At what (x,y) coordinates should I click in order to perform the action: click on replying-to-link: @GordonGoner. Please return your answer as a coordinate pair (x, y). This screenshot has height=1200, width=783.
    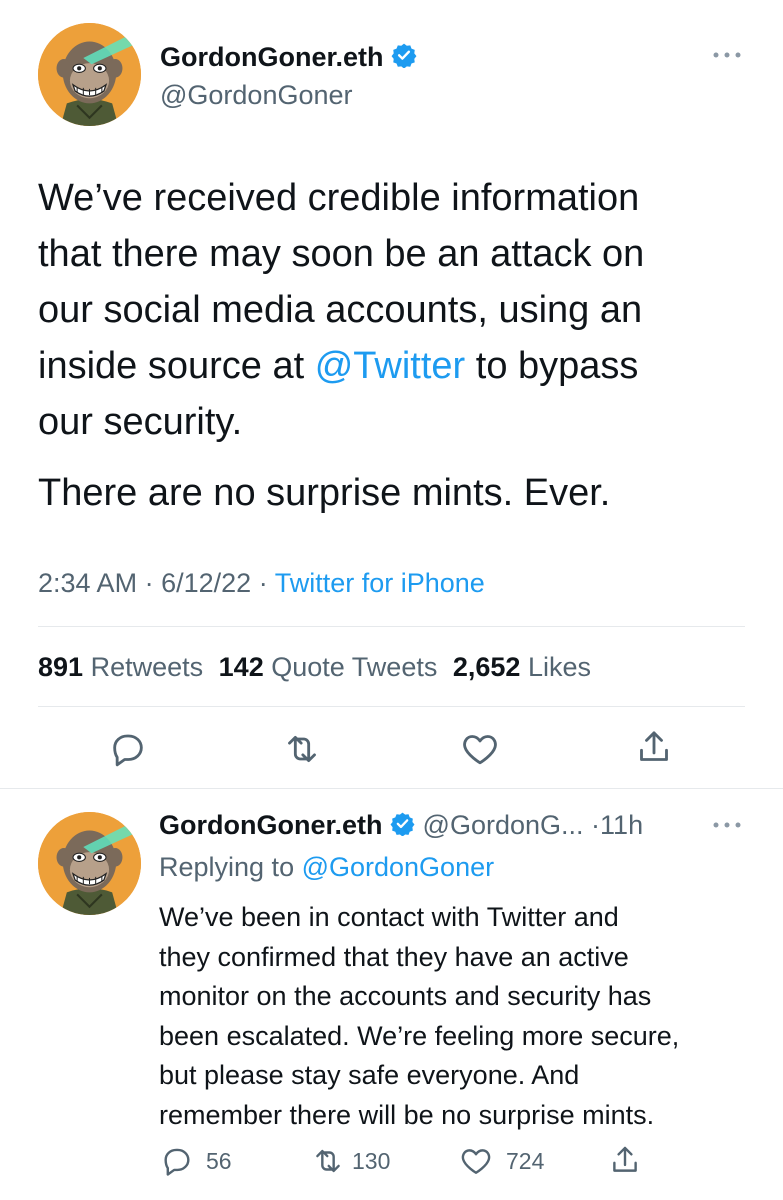
    Looking at the image, I should click on (398, 867).